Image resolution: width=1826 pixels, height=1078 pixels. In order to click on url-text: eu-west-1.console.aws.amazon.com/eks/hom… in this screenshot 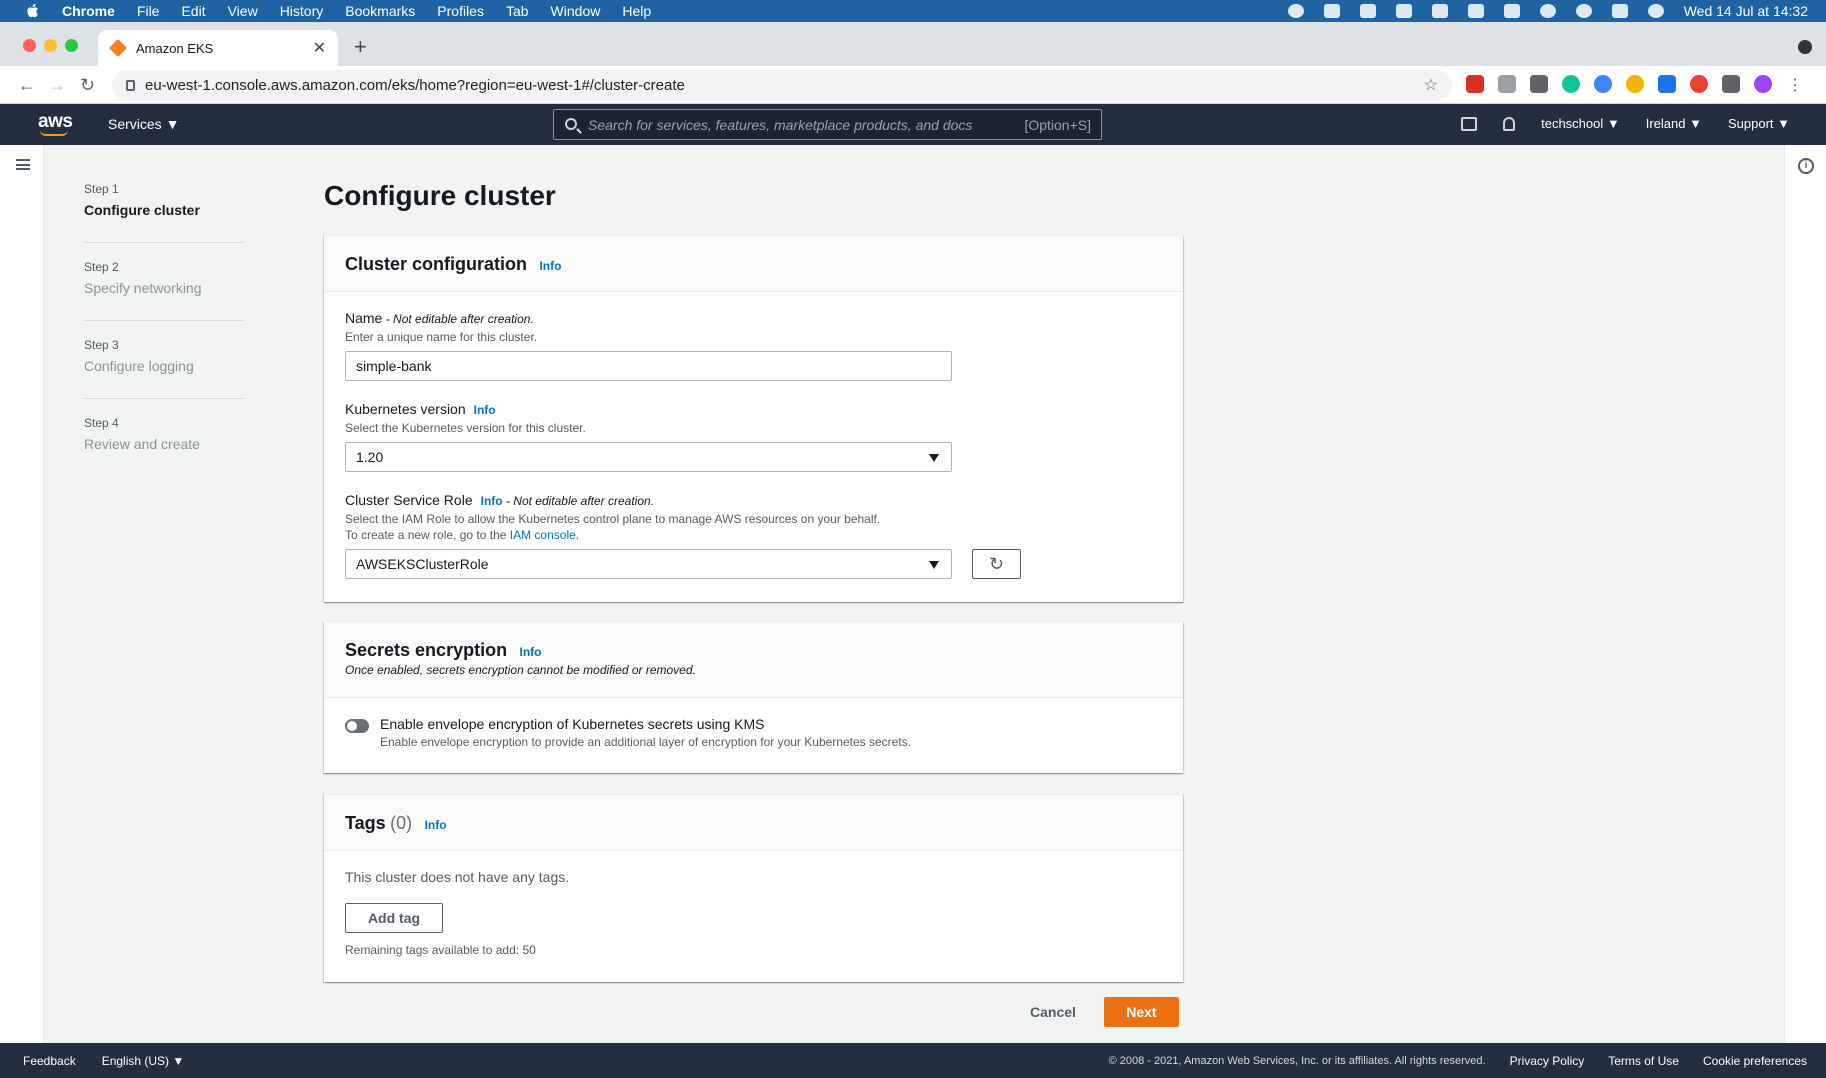, I will do `click(415, 85)`.